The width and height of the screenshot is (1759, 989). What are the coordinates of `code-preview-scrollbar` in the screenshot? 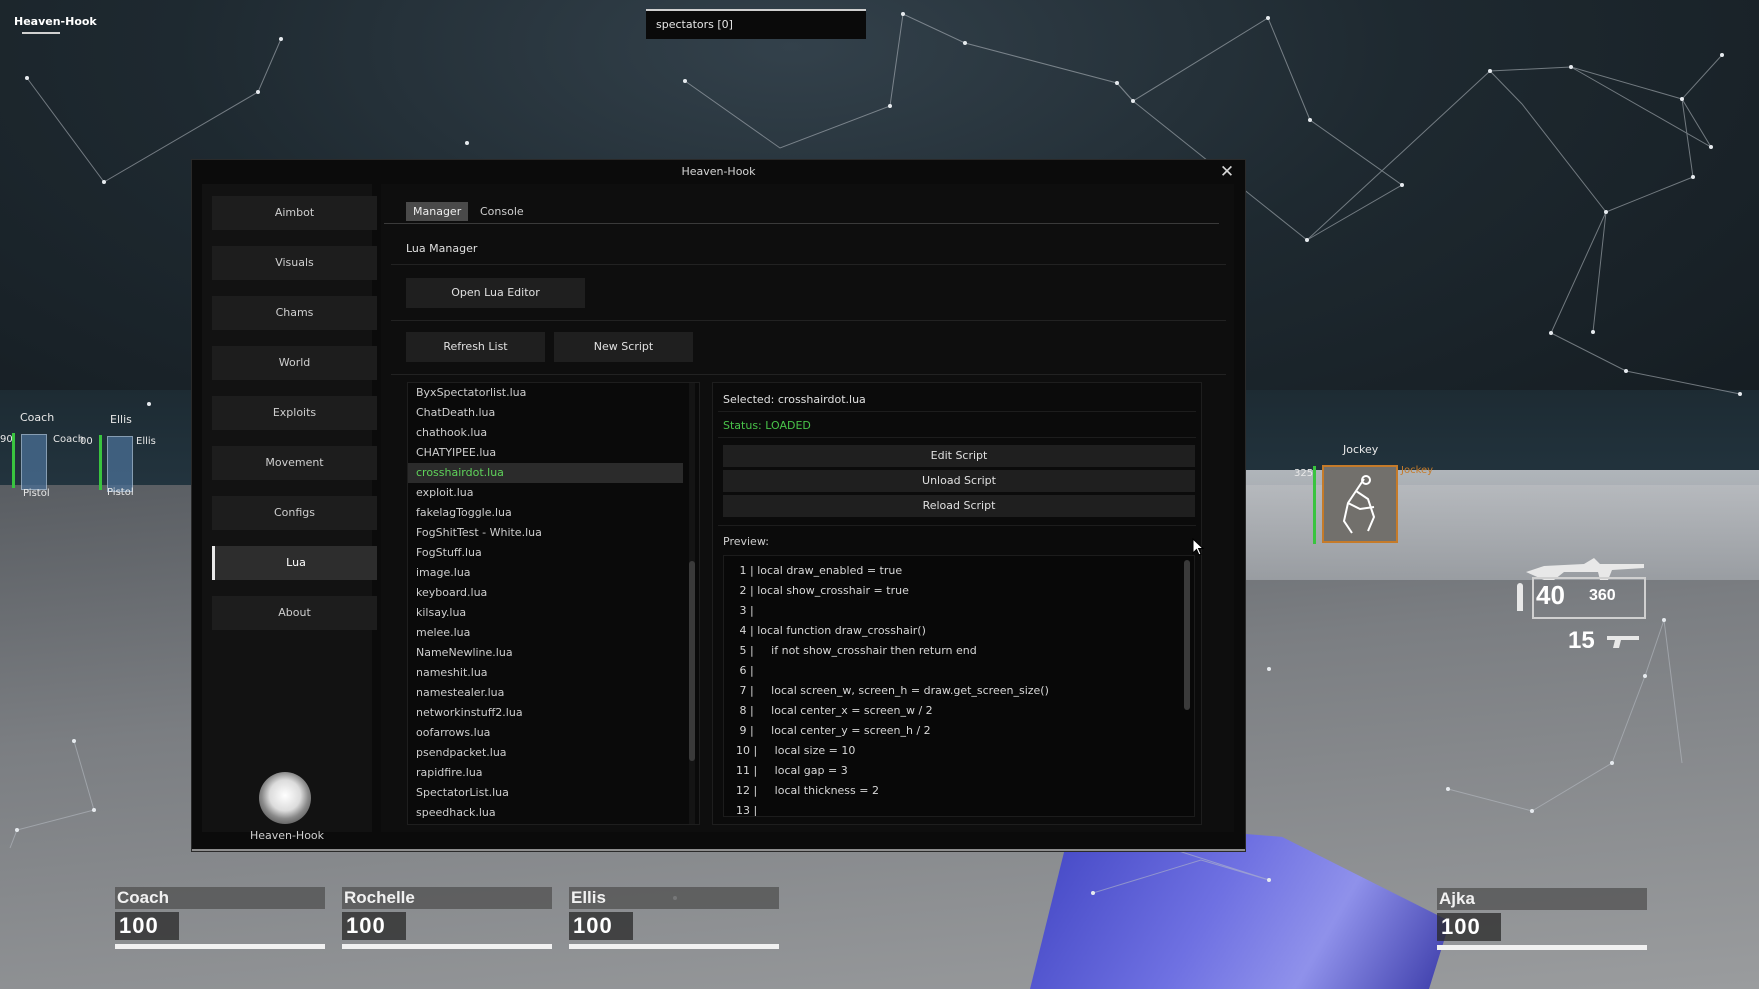 It's located at (1187, 635).